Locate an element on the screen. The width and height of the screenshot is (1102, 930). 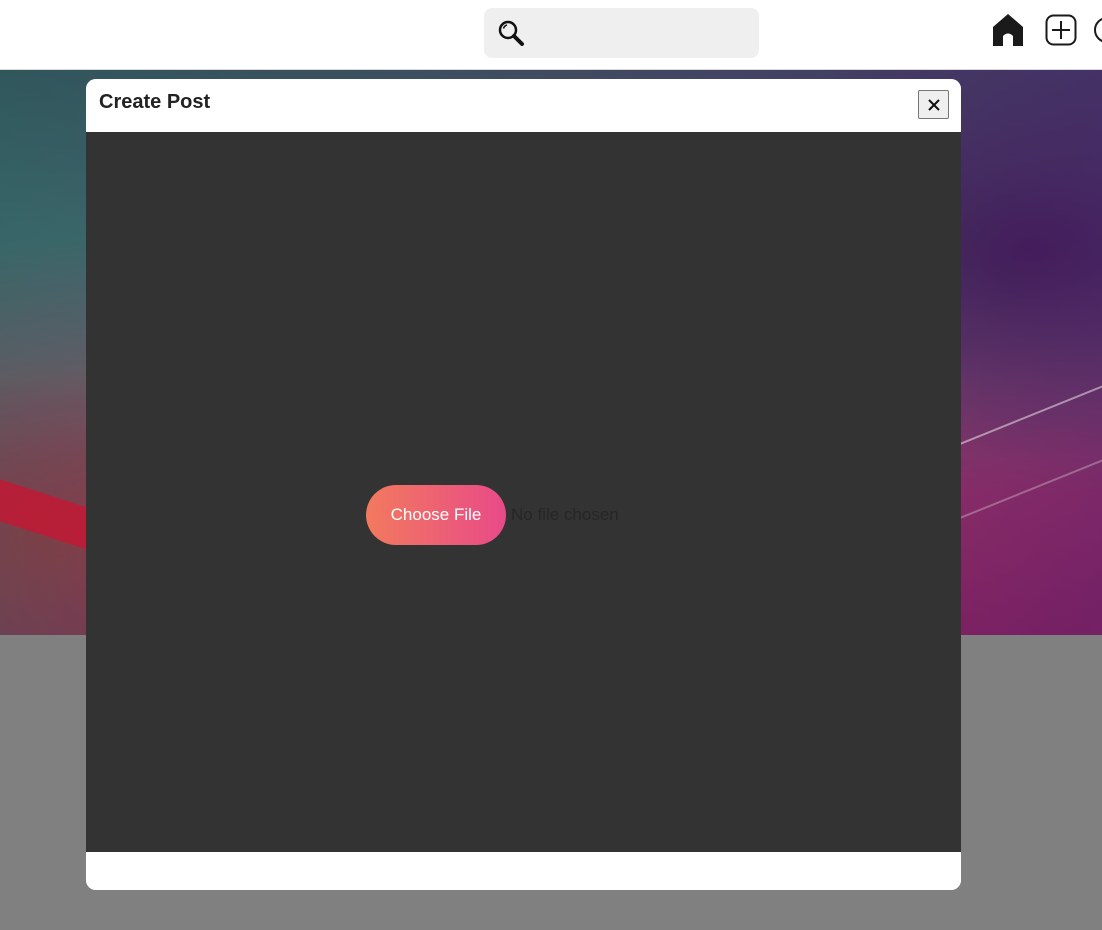
file-input: Choose File No file chosen is located at coordinates (492, 515).